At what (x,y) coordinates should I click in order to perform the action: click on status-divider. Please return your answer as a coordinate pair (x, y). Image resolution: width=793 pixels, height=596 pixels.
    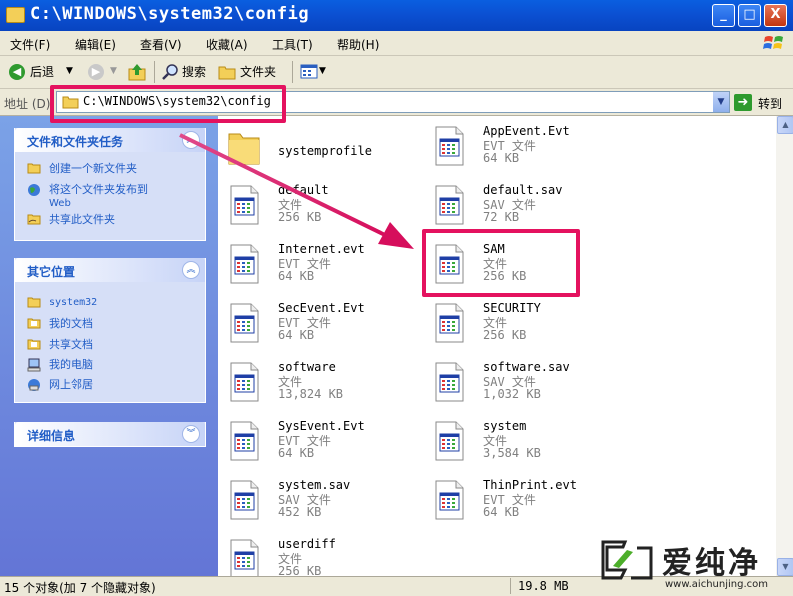
    Looking at the image, I should click on (510, 586).